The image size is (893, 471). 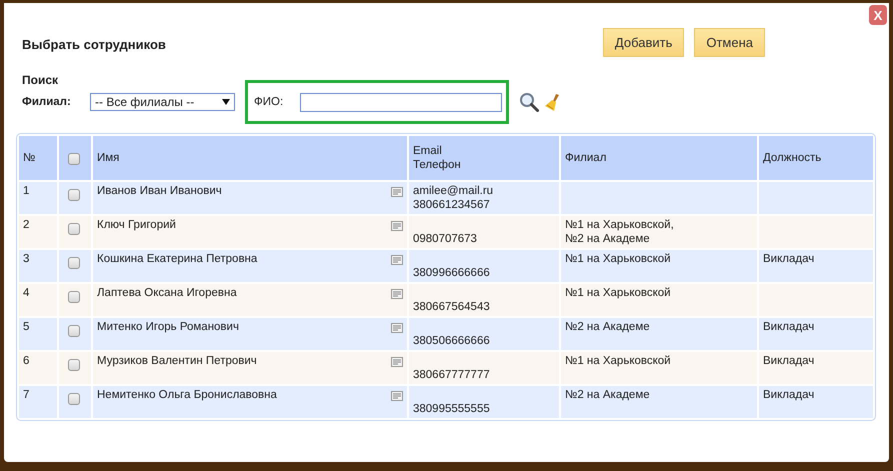 I want to click on search-heading: Поиск, so click(x=41, y=80).